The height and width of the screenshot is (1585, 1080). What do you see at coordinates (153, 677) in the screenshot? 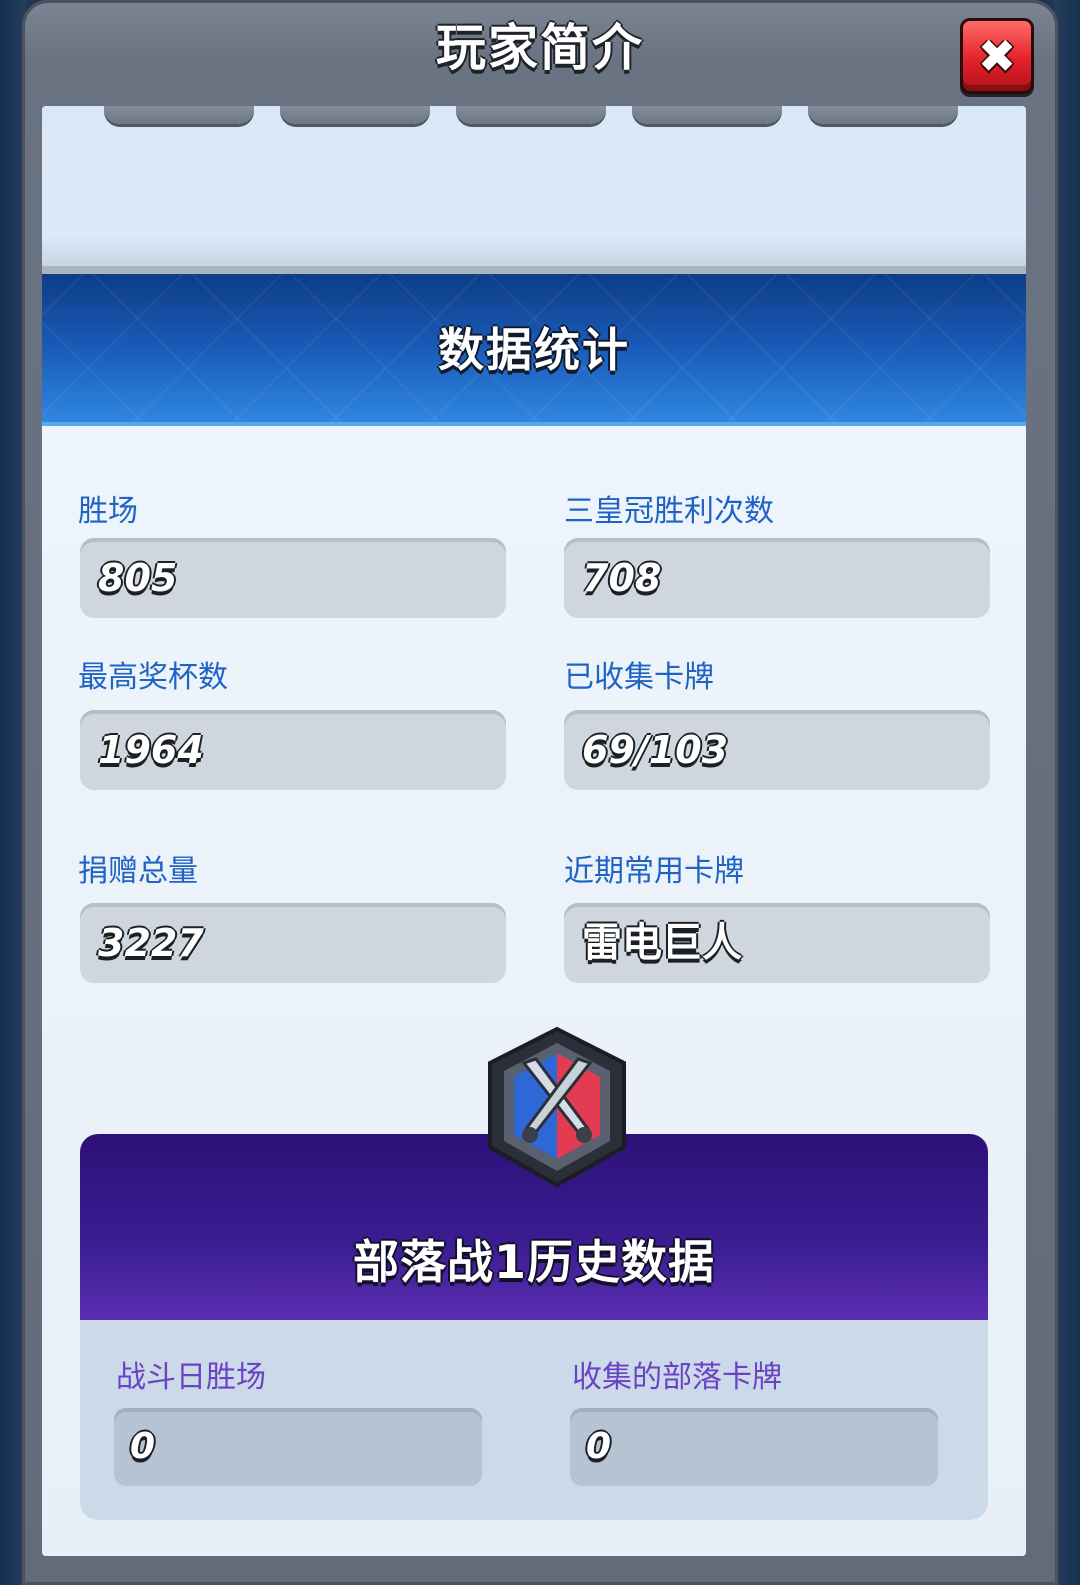
I see `stat-label-highest-trophies: 最高奖杯数` at bounding box center [153, 677].